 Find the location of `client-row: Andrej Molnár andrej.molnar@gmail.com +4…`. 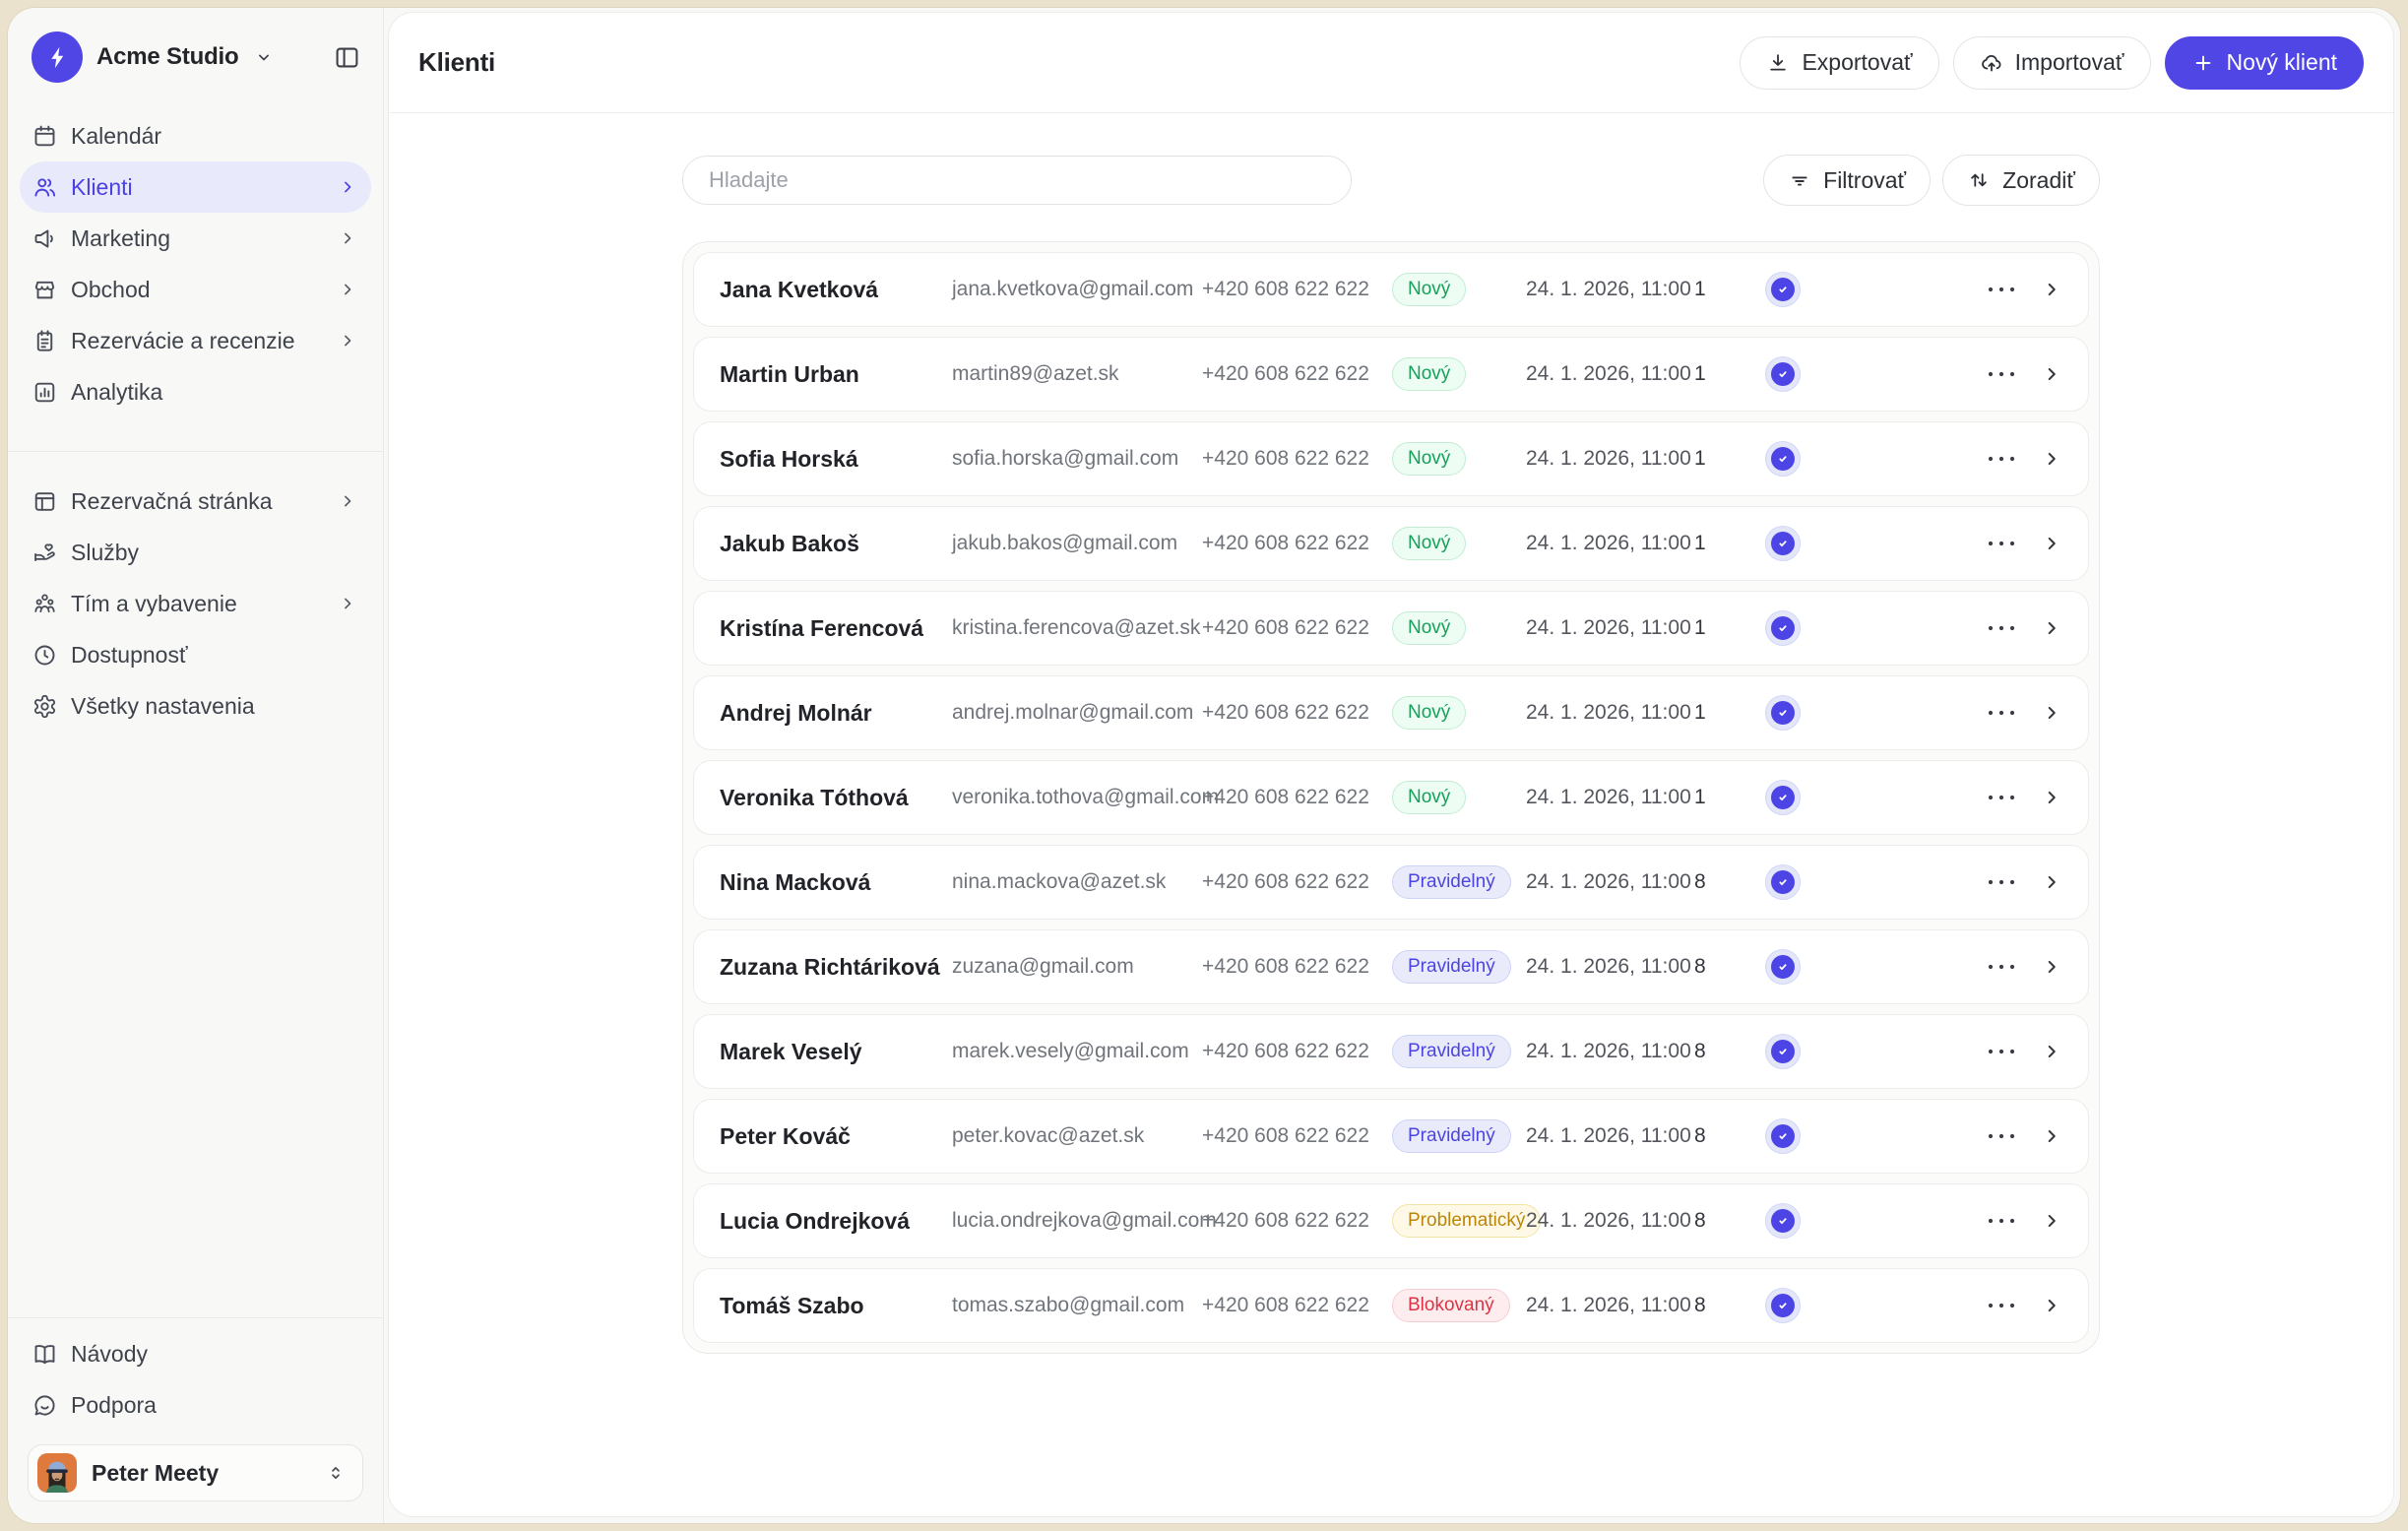

client-row: Andrej Molnár andrej.molnar@gmail.com +4… is located at coordinates (1391, 712).